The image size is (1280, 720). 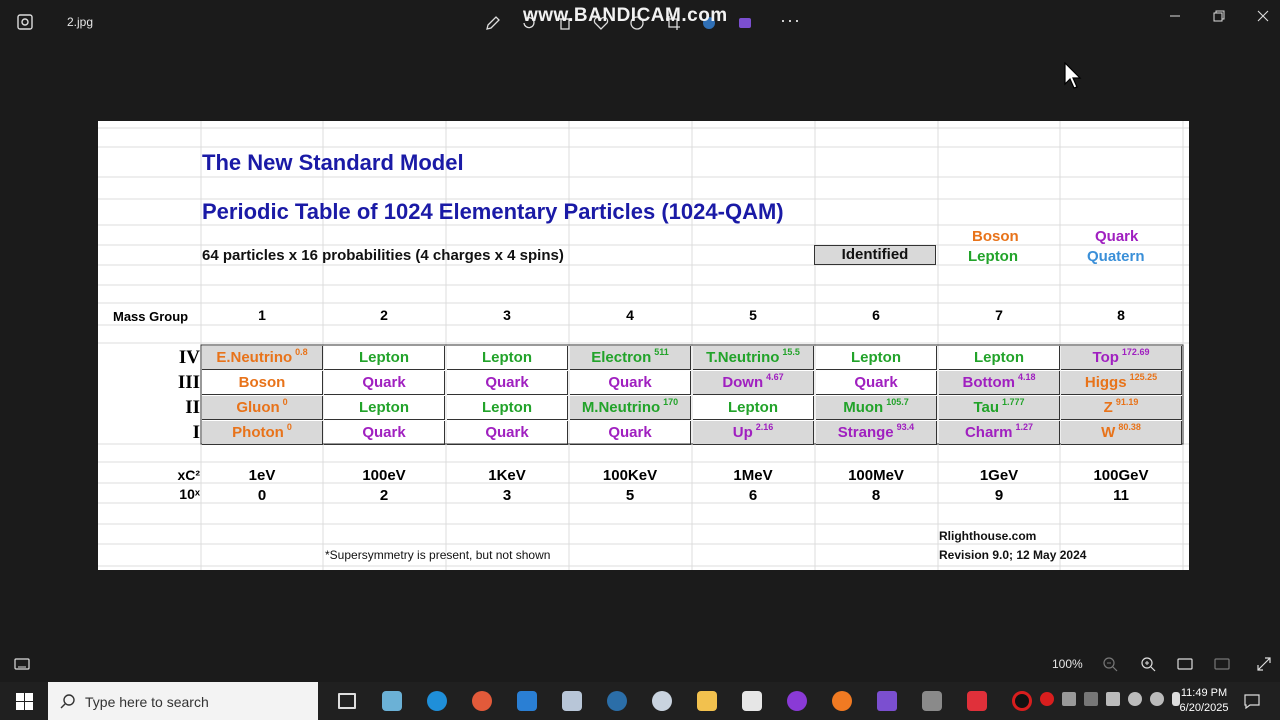 What do you see at coordinates (1108, 432) in the screenshot?
I see `particle-name: W` at bounding box center [1108, 432].